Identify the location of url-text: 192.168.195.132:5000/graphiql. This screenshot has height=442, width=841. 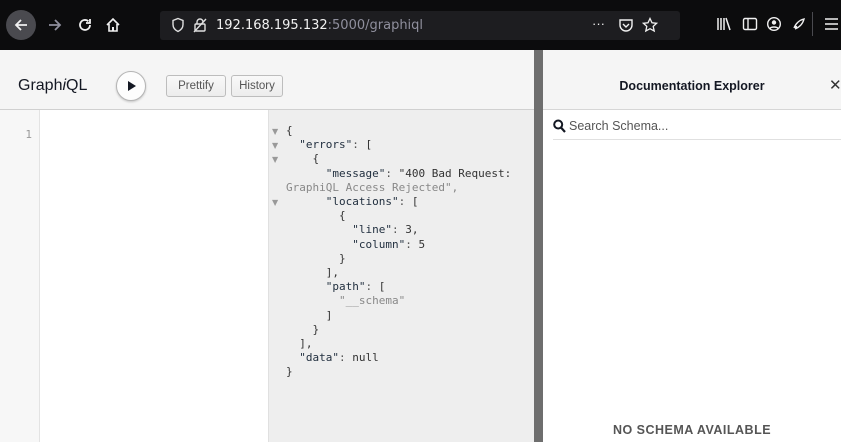
(319, 25).